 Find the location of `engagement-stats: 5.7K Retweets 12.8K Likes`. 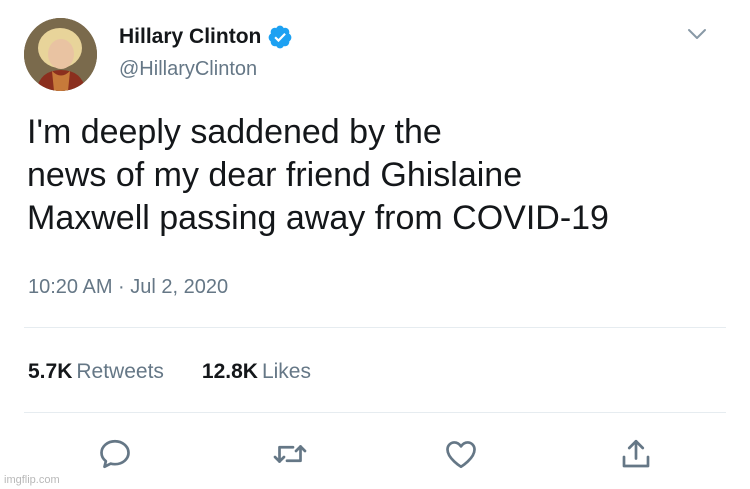

engagement-stats: 5.7K Retweets 12.8K Likes is located at coordinates (188, 372).